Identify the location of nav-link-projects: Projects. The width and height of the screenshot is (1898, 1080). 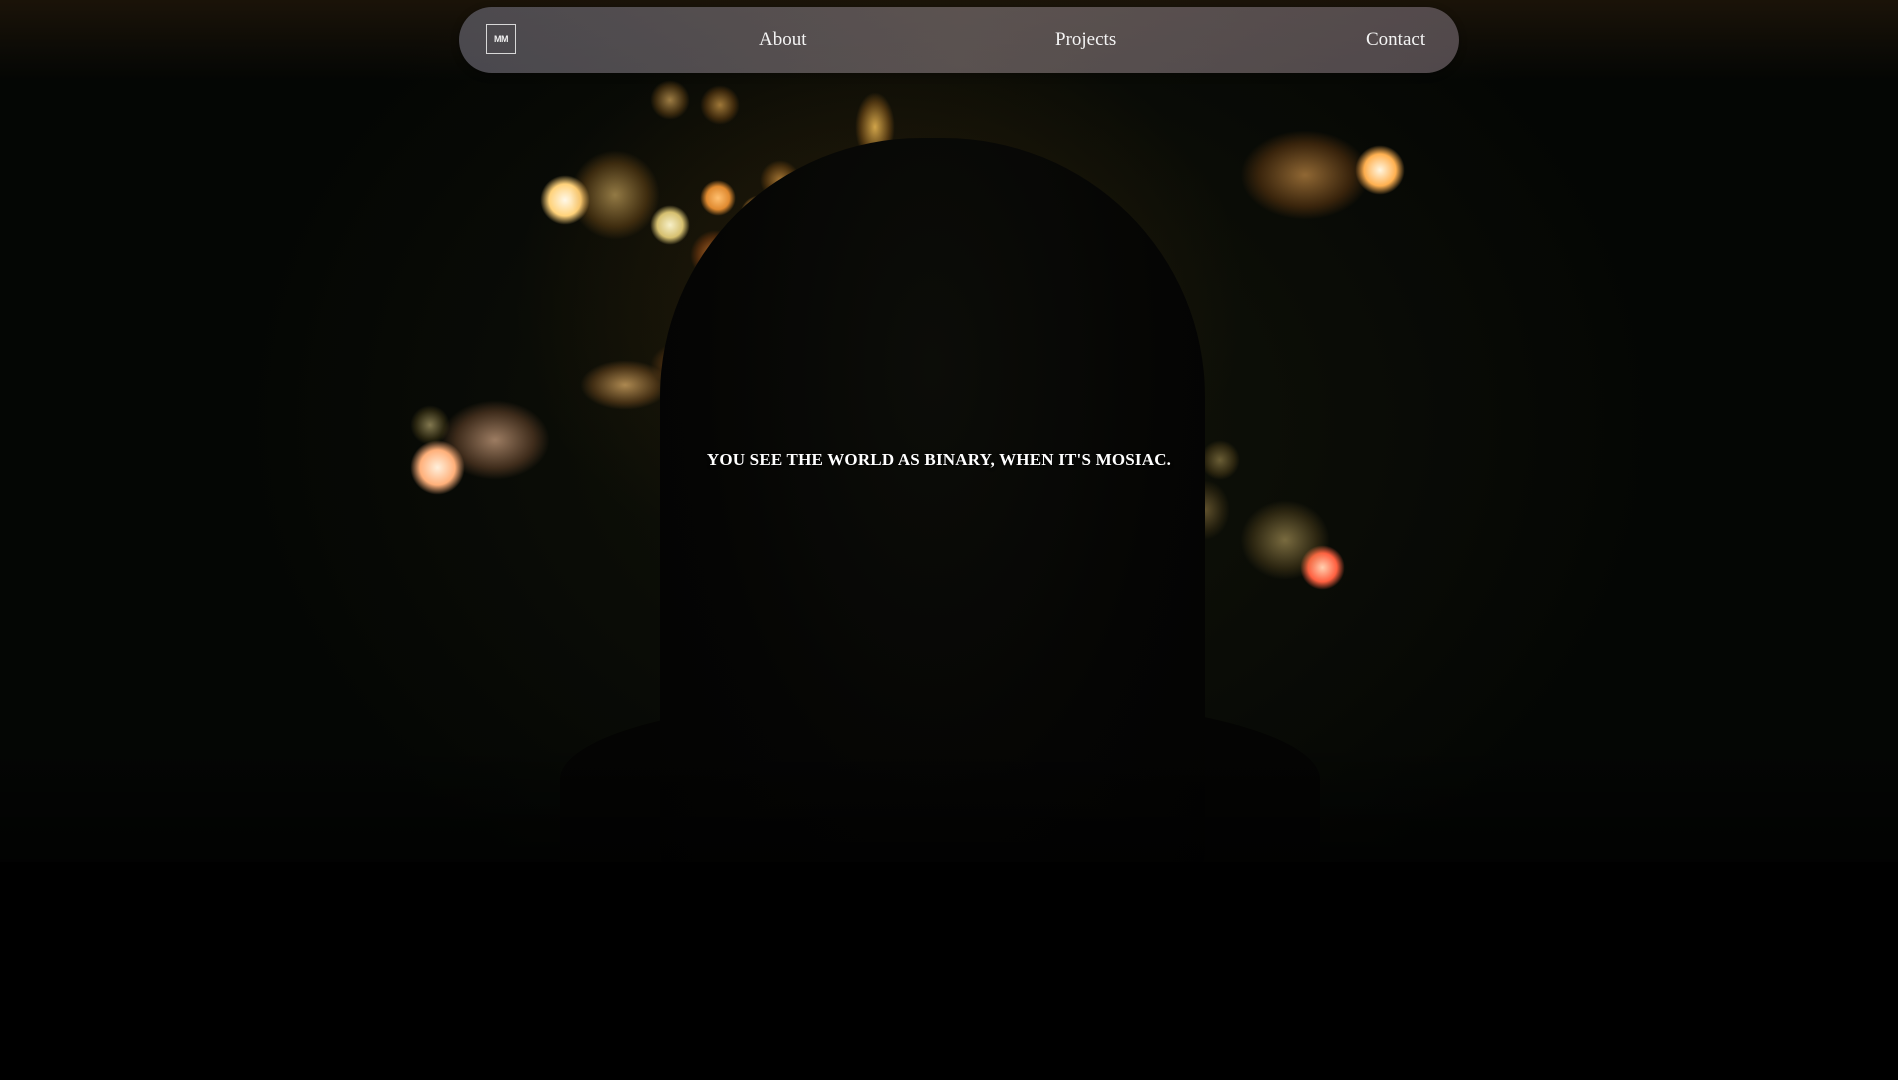
(1085, 40).